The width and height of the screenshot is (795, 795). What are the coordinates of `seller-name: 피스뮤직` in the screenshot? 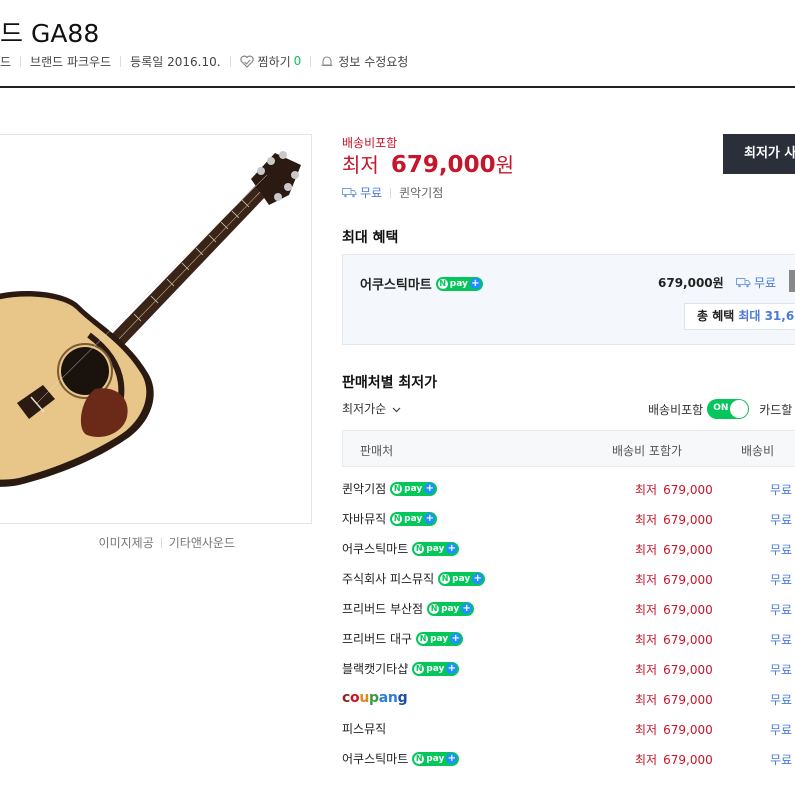 It's located at (364, 728).